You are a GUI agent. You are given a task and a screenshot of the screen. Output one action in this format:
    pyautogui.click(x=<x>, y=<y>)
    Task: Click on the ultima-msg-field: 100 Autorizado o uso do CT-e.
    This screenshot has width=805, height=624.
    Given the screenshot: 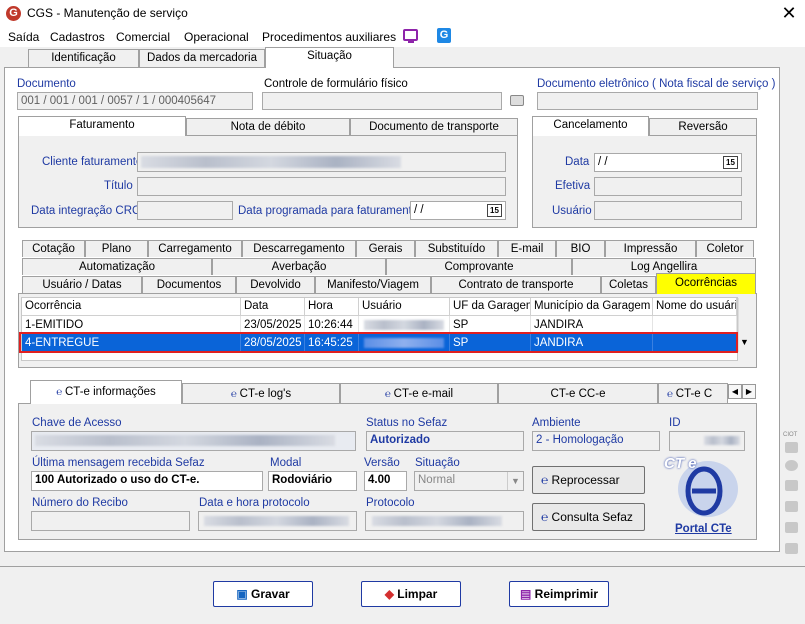 What is the action you would take?
    pyautogui.click(x=147, y=481)
    